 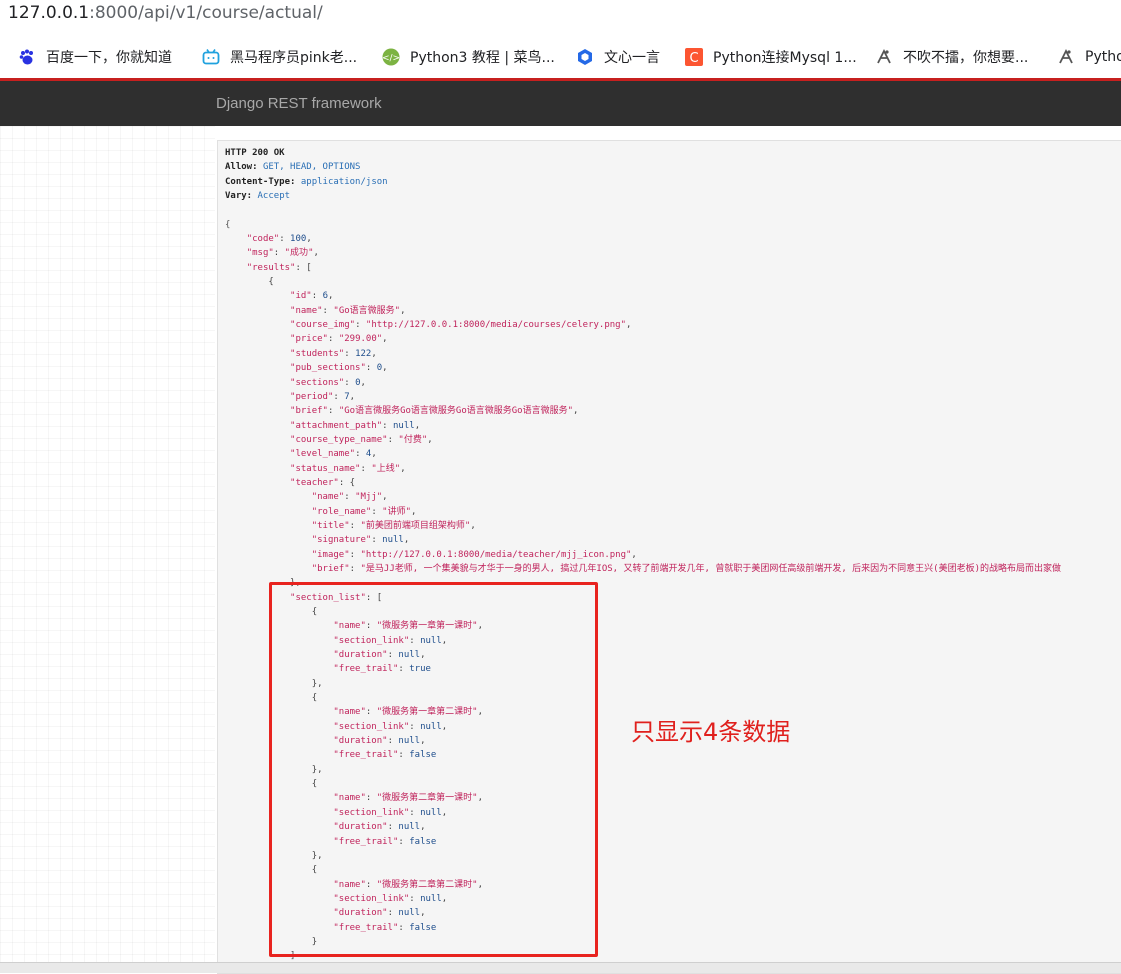 I want to click on url-path: :8000/api/v1/course/actual/, so click(x=206, y=13).